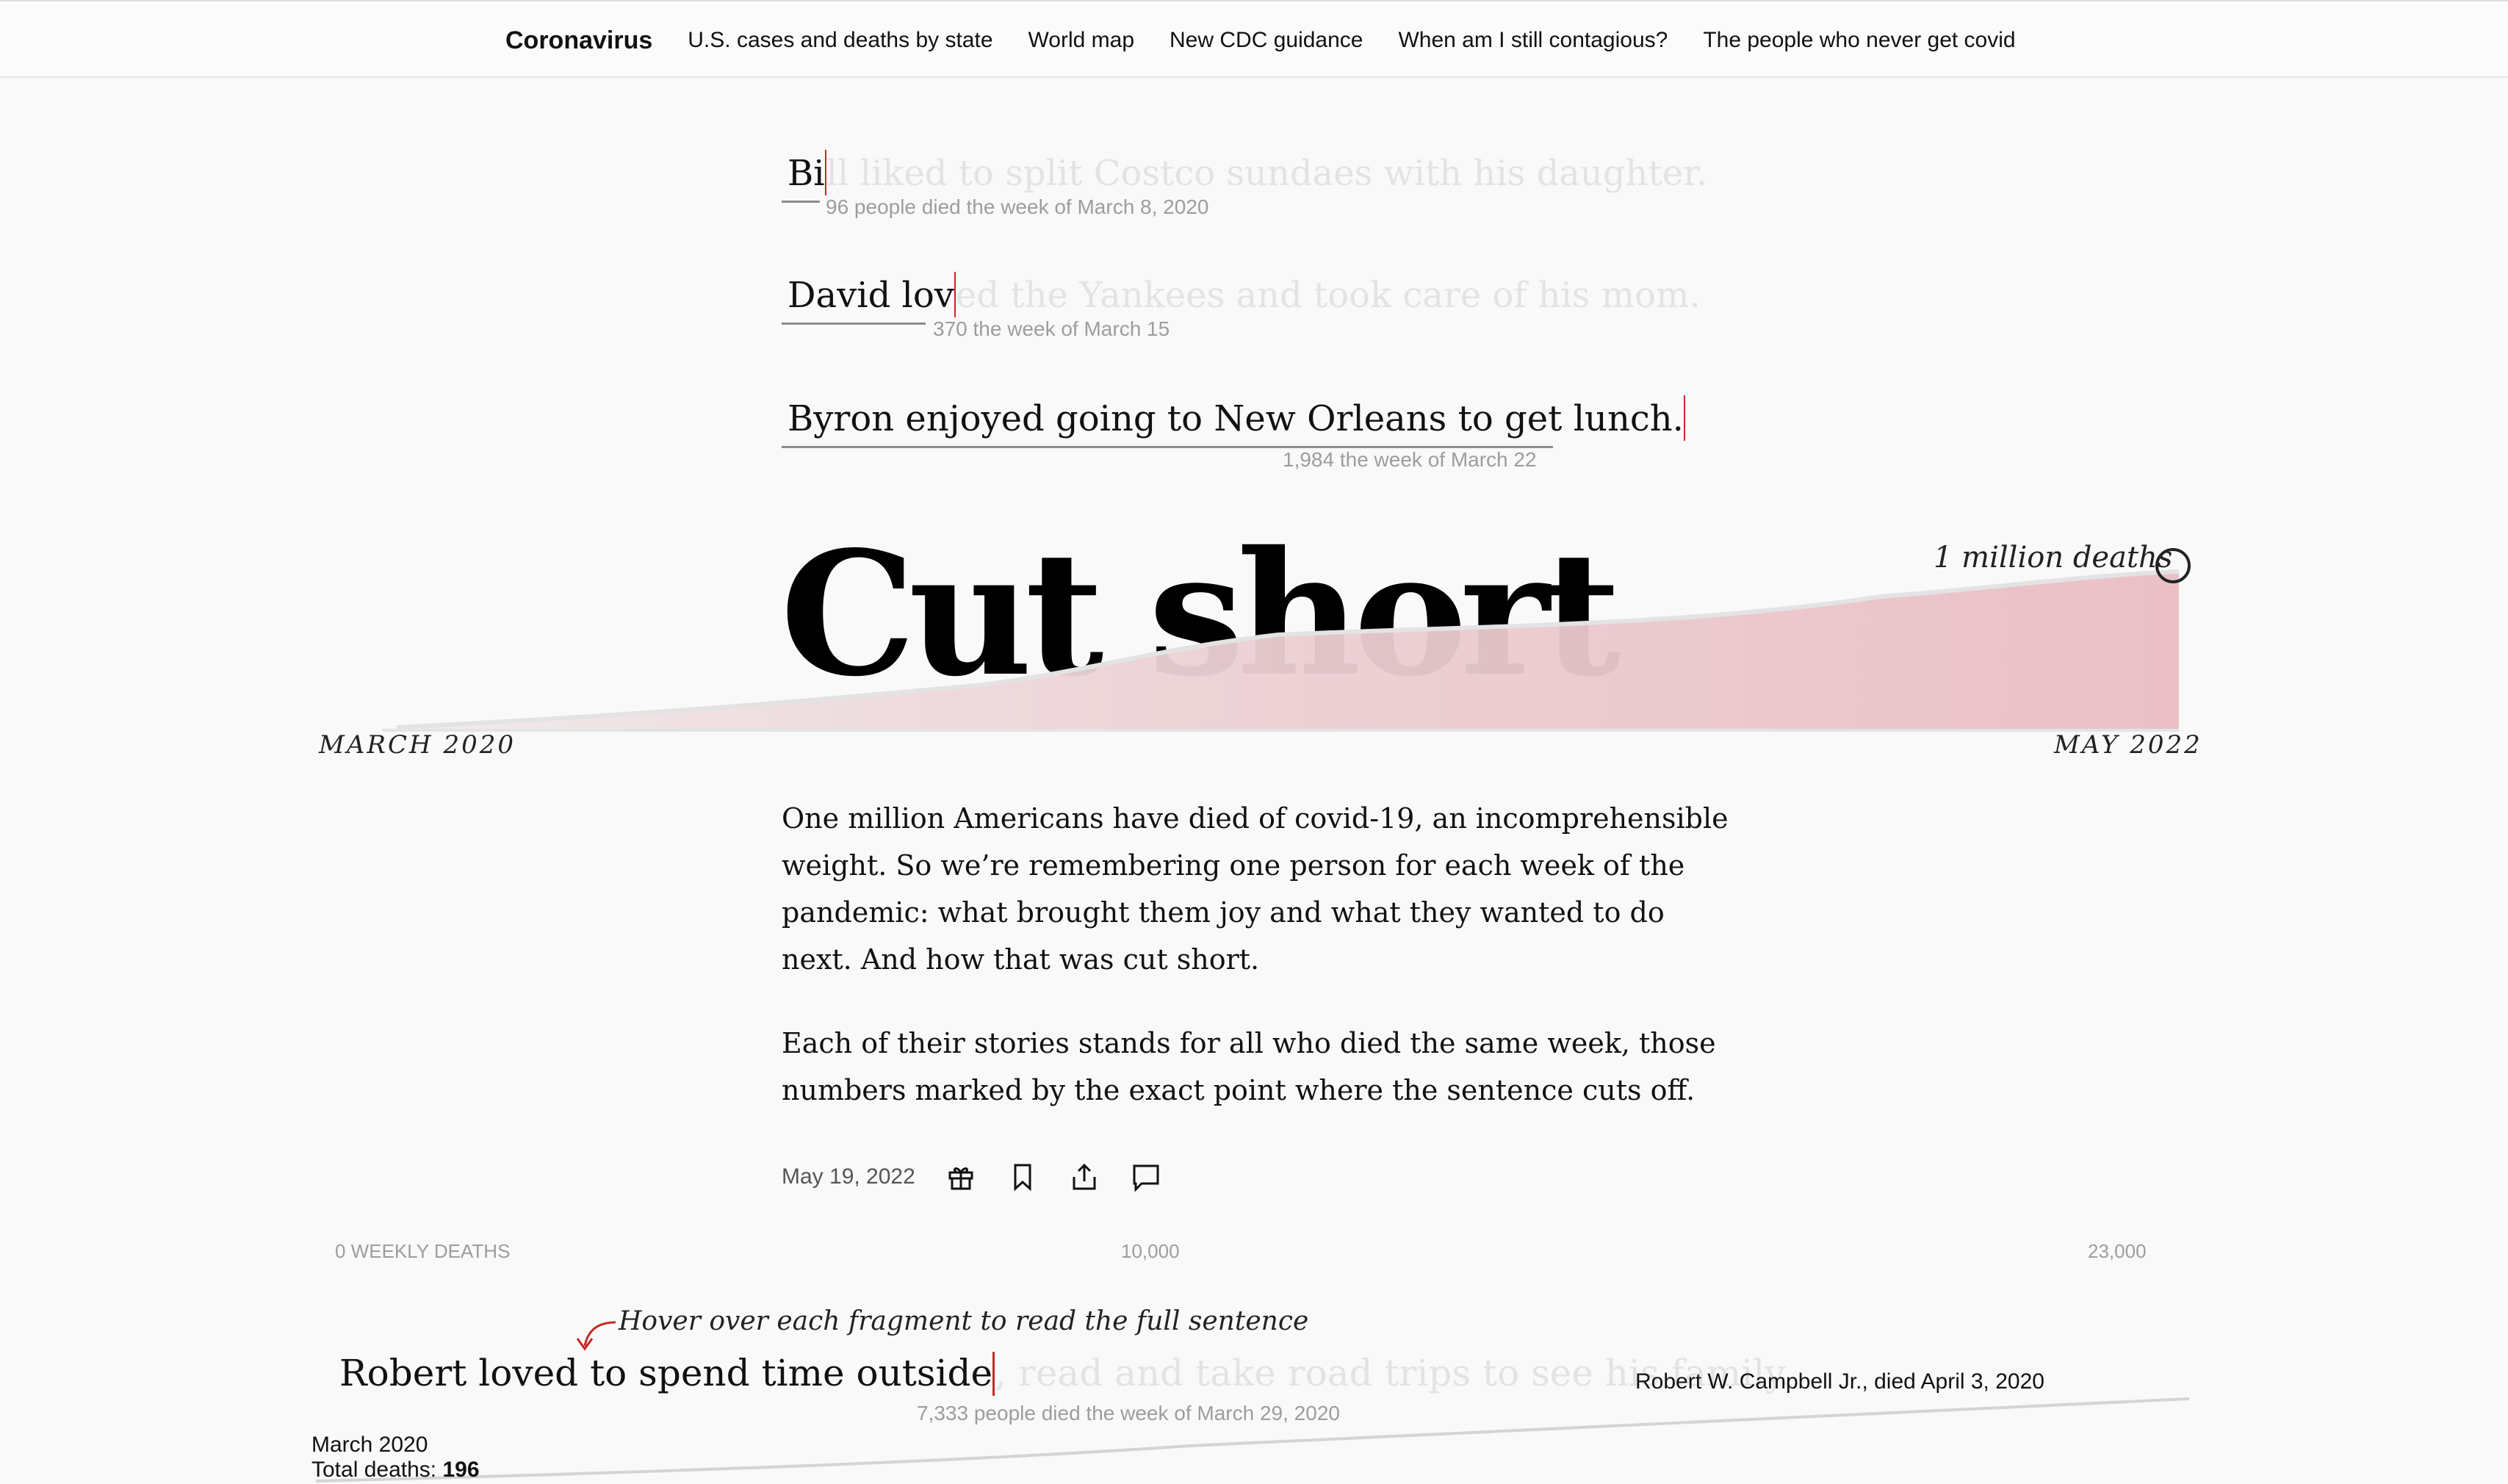 This screenshot has width=2508, height=1484. I want to click on chart-end-label: MAY 2022, so click(2128, 745).